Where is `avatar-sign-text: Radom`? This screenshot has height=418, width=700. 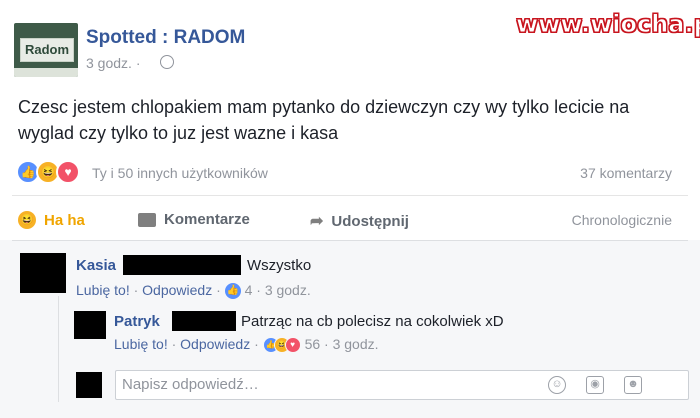
avatar-sign-text: Radom is located at coordinates (47, 50).